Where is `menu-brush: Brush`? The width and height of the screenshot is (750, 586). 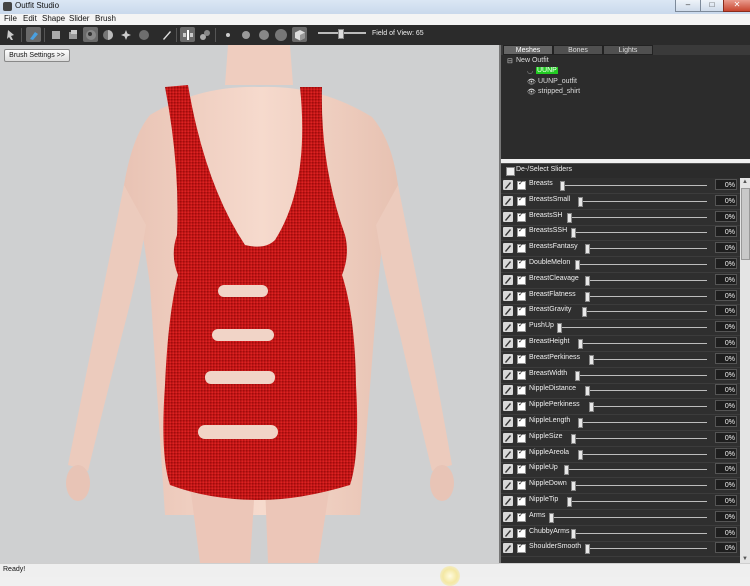 menu-brush: Brush is located at coordinates (105, 18).